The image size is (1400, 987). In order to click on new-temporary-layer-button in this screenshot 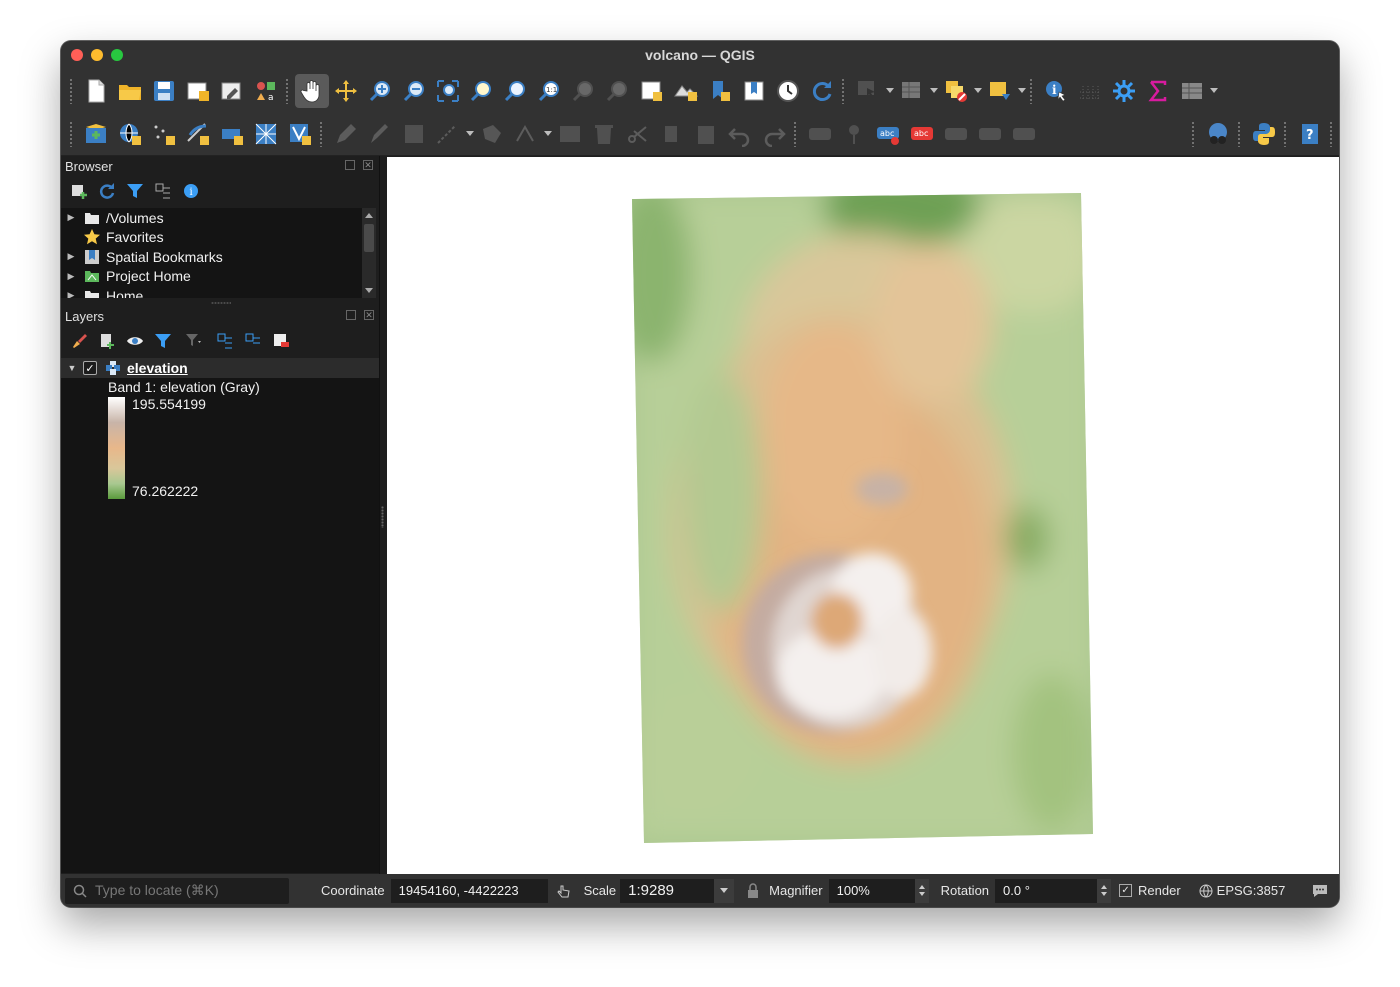, I will do `click(164, 134)`.